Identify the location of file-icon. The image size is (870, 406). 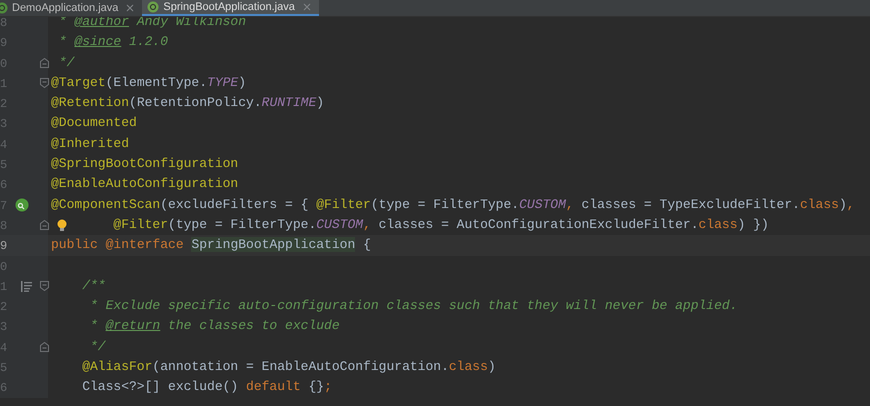
(153, 7).